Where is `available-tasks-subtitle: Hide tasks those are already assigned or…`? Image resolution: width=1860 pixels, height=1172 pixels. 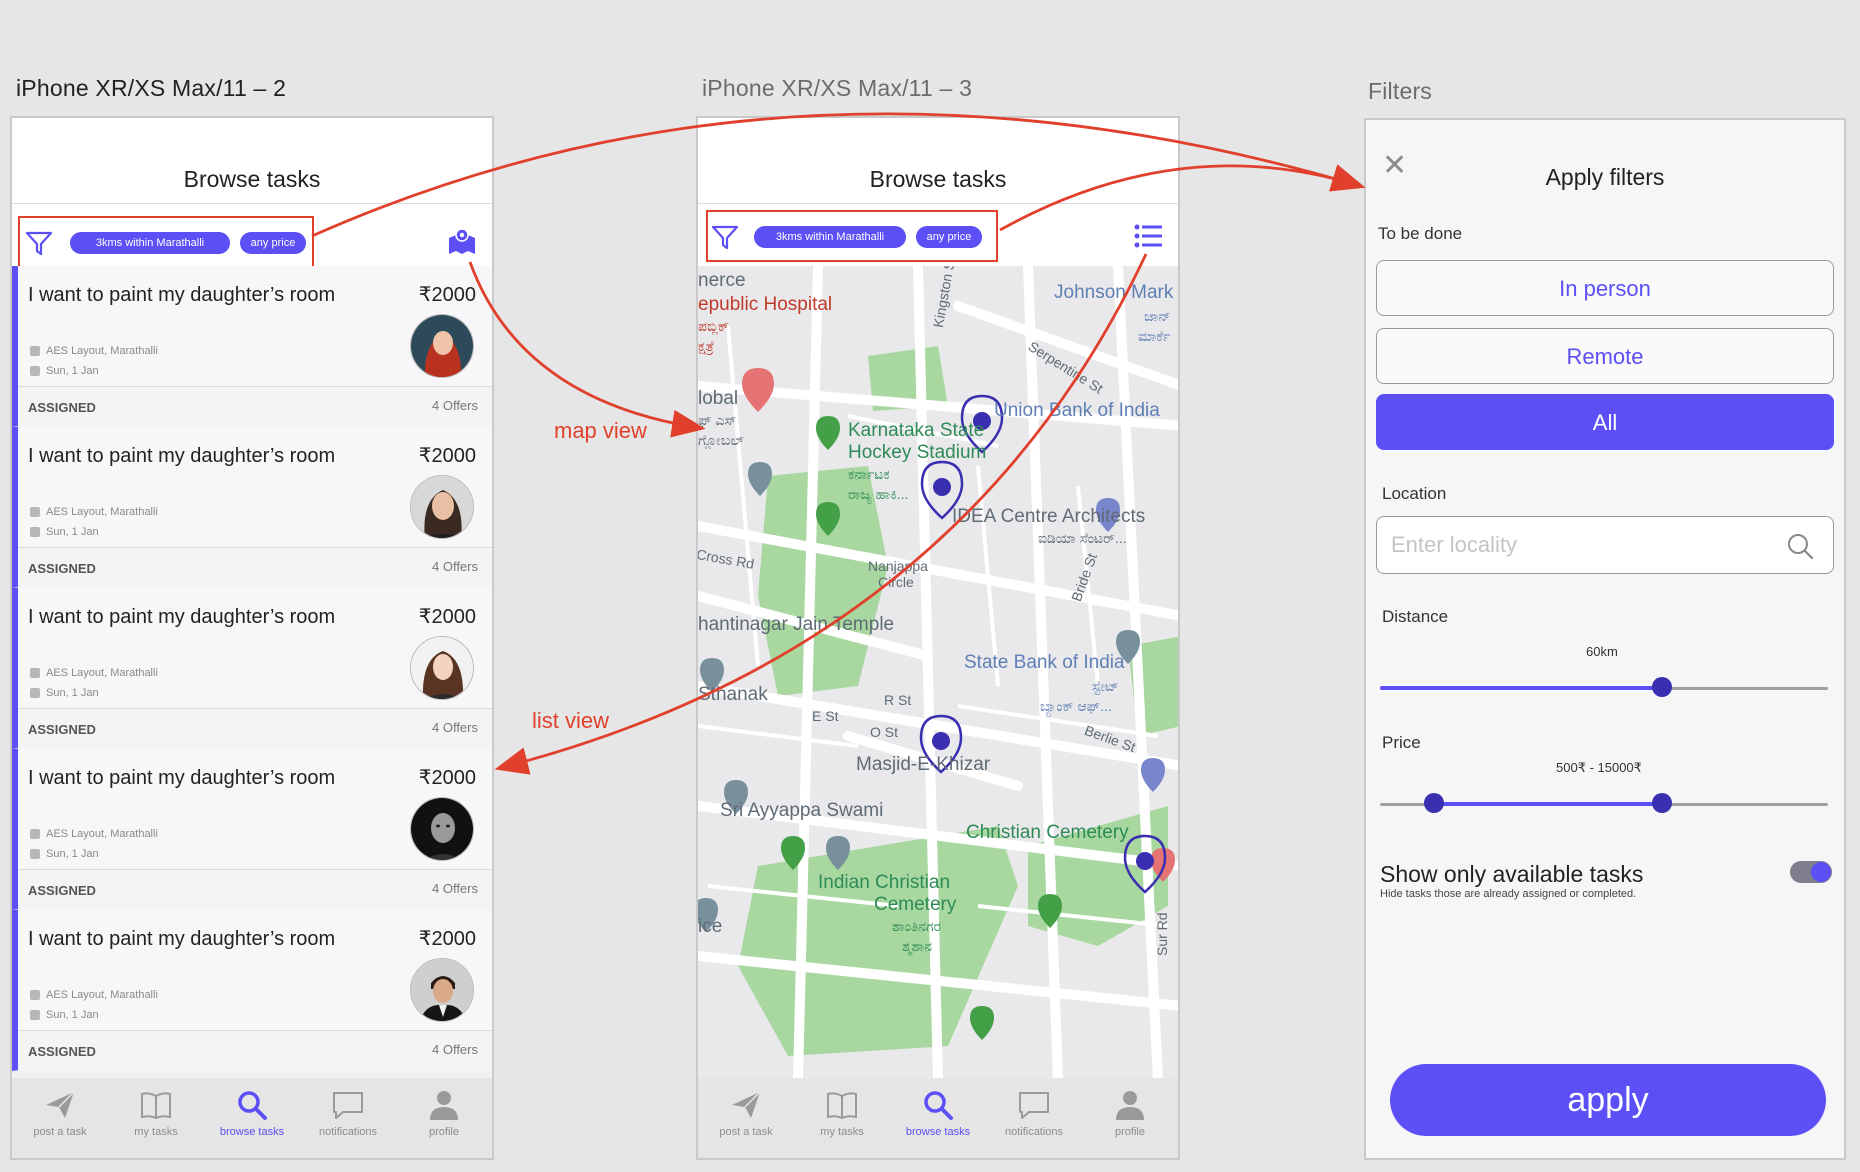 available-tasks-subtitle: Hide tasks those are already assigned or… is located at coordinates (1508, 894).